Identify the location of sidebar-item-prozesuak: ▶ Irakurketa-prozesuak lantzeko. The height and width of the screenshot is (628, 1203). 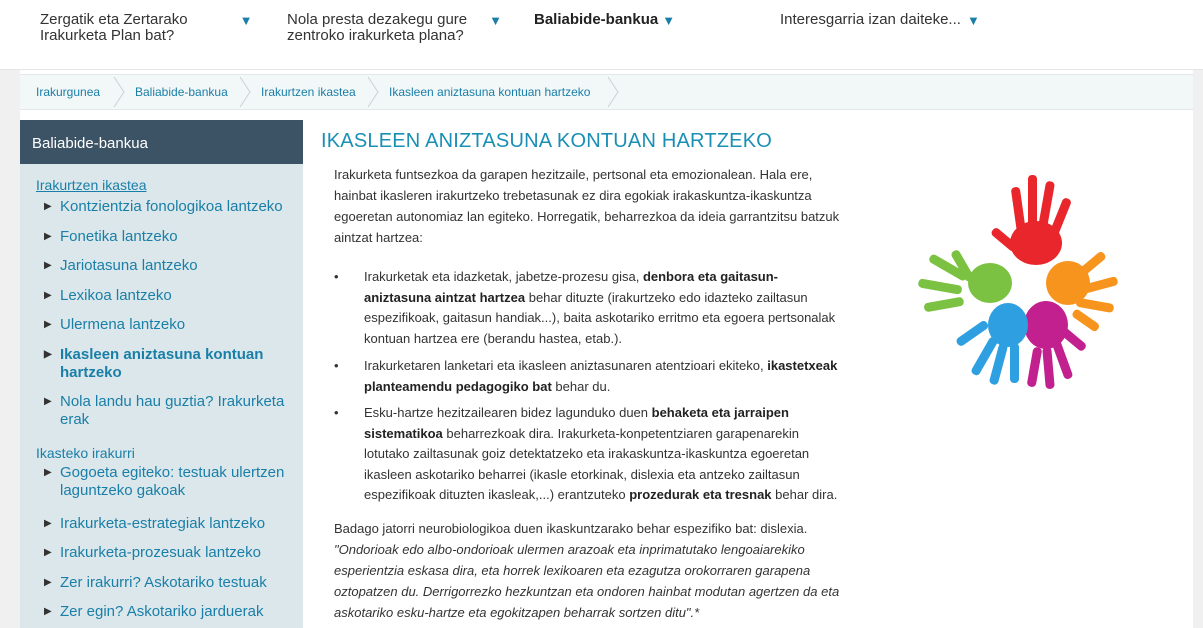
(172, 553).